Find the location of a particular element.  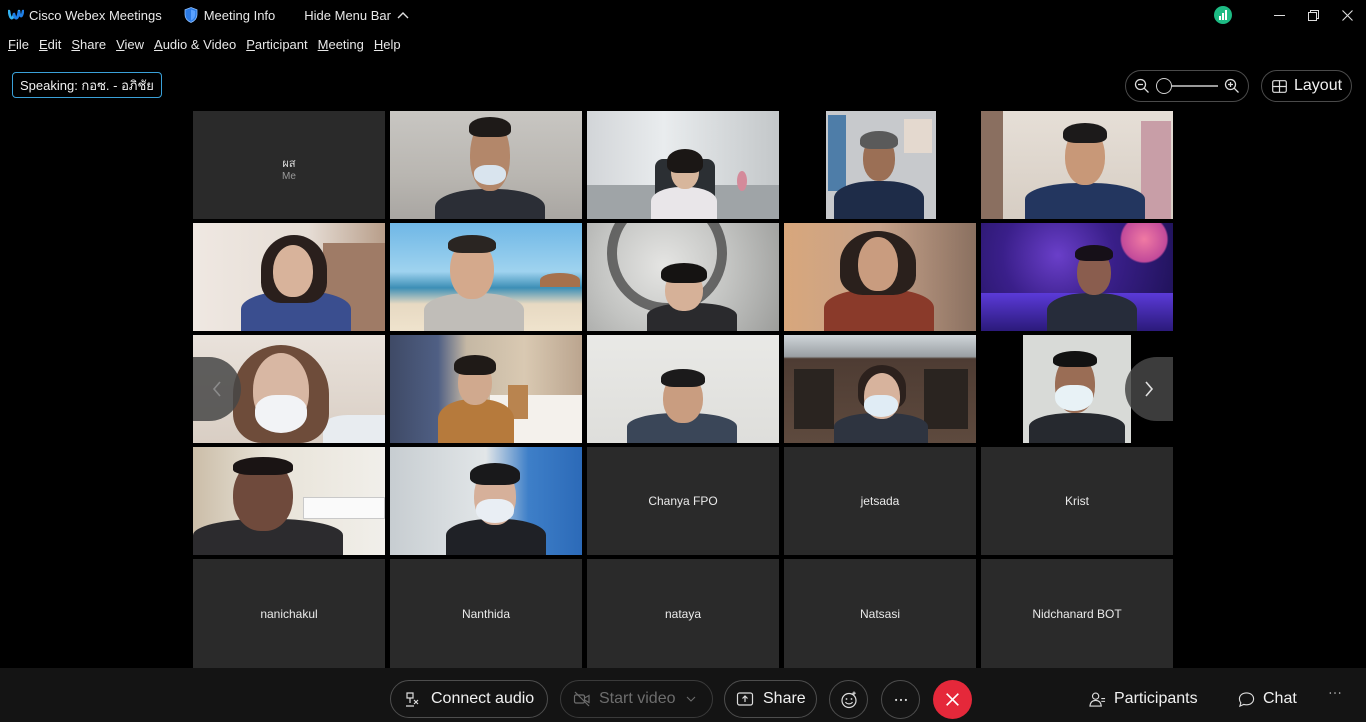

zoom-slider is located at coordinates (1187, 86).